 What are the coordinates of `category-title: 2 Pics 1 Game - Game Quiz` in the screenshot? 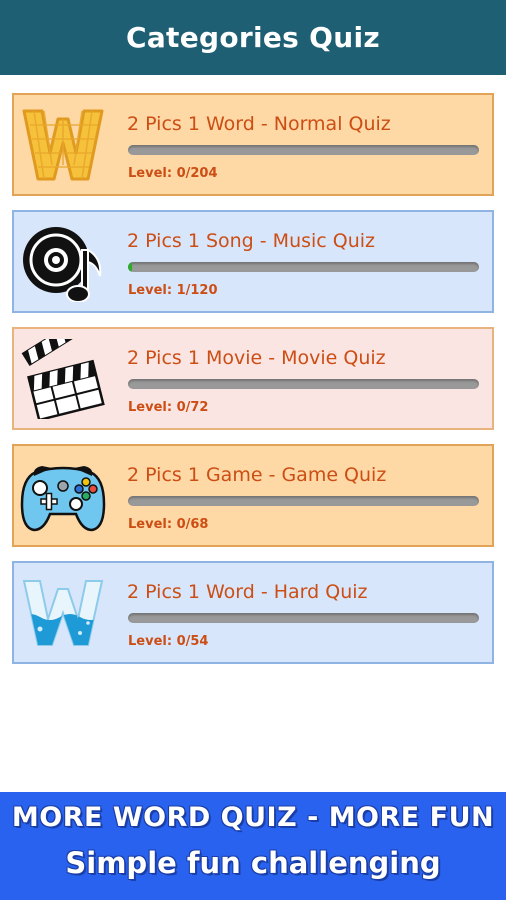 It's located at (257, 475).